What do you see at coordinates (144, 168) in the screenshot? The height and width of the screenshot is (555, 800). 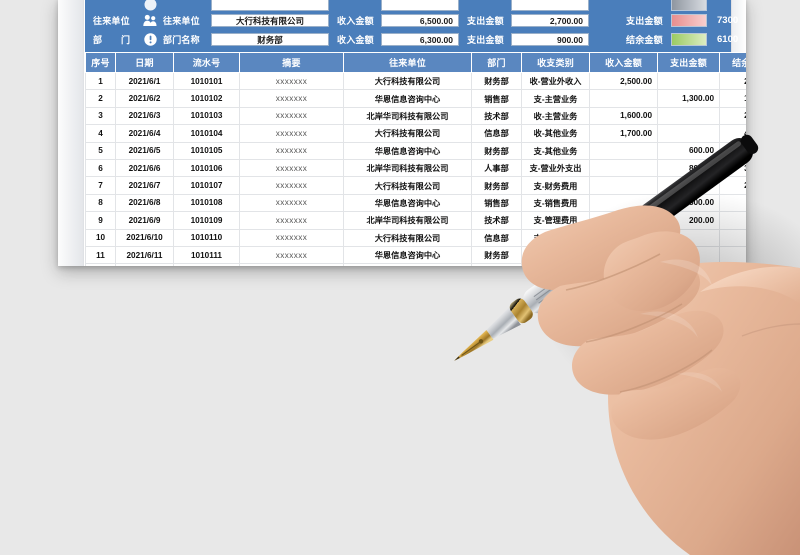 I see `cell-date: 2021/6/6` at bounding box center [144, 168].